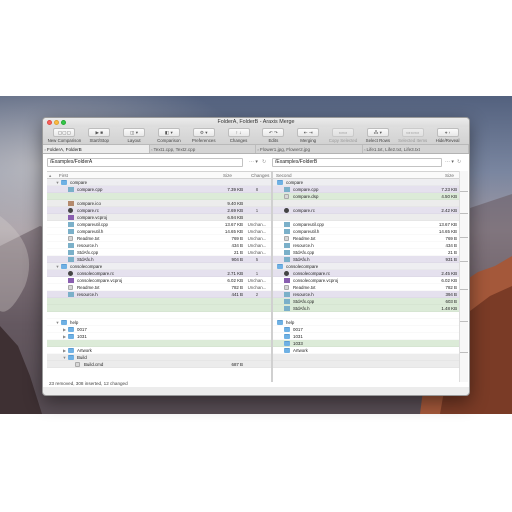 The height and width of the screenshot is (512, 512). I want to click on file-row: resource.h 441 B 2, so click(159, 294).